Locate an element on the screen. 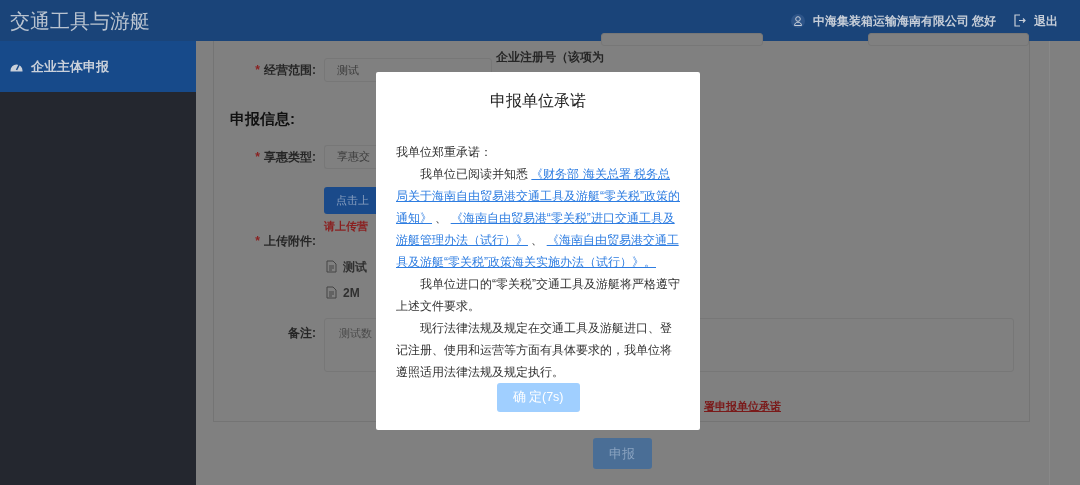 This screenshot has width=1080, height=485. upload-hint: 请上传营 is located at coordinates (346, 226).